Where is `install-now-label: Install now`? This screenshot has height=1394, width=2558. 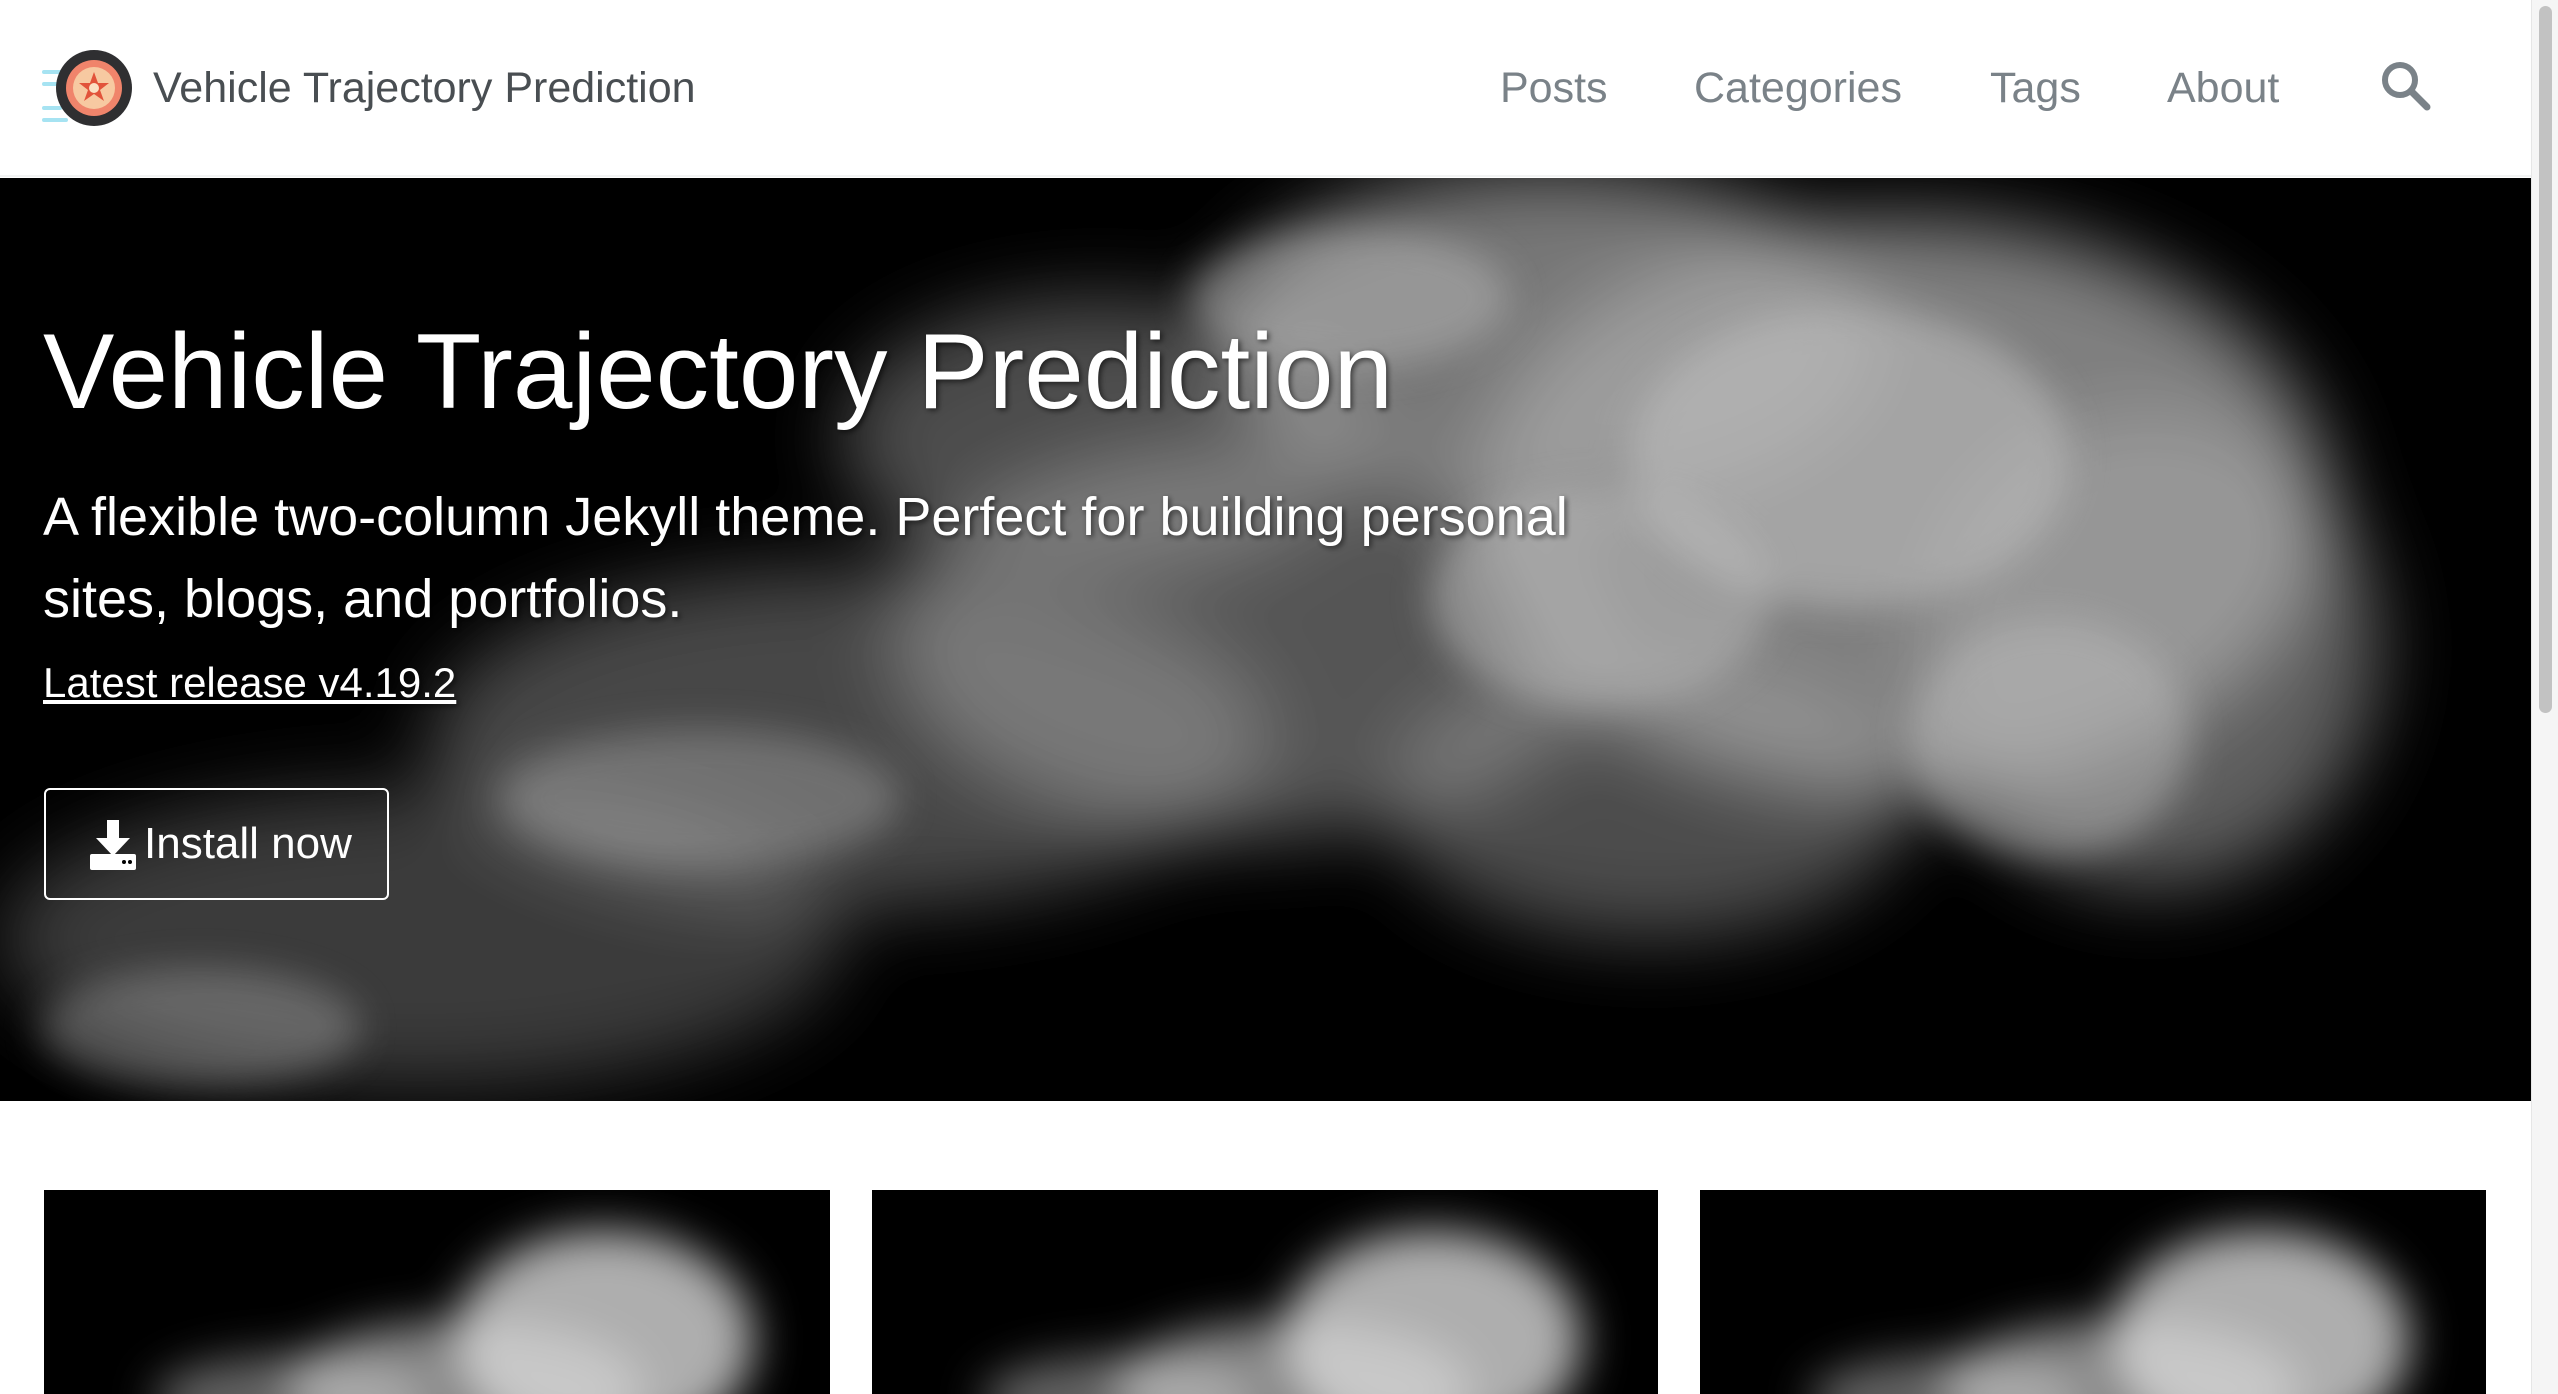 install-now-label: Install now is located at coordinates (248, 843).